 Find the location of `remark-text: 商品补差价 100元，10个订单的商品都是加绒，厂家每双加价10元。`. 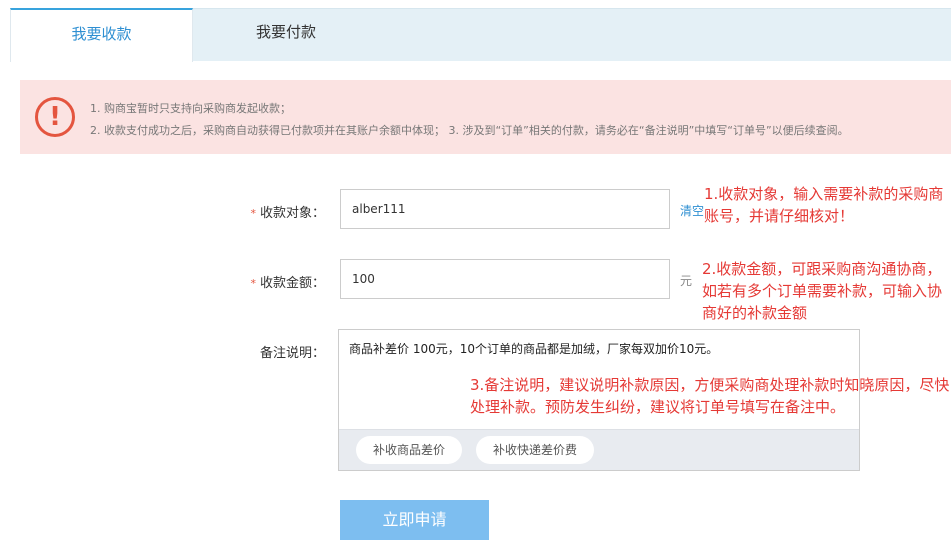

remark-text: 商品补差价 100元，10个订单的商品都是加绒，厂家每双加价10元。 is located at coordinates (534, 349).